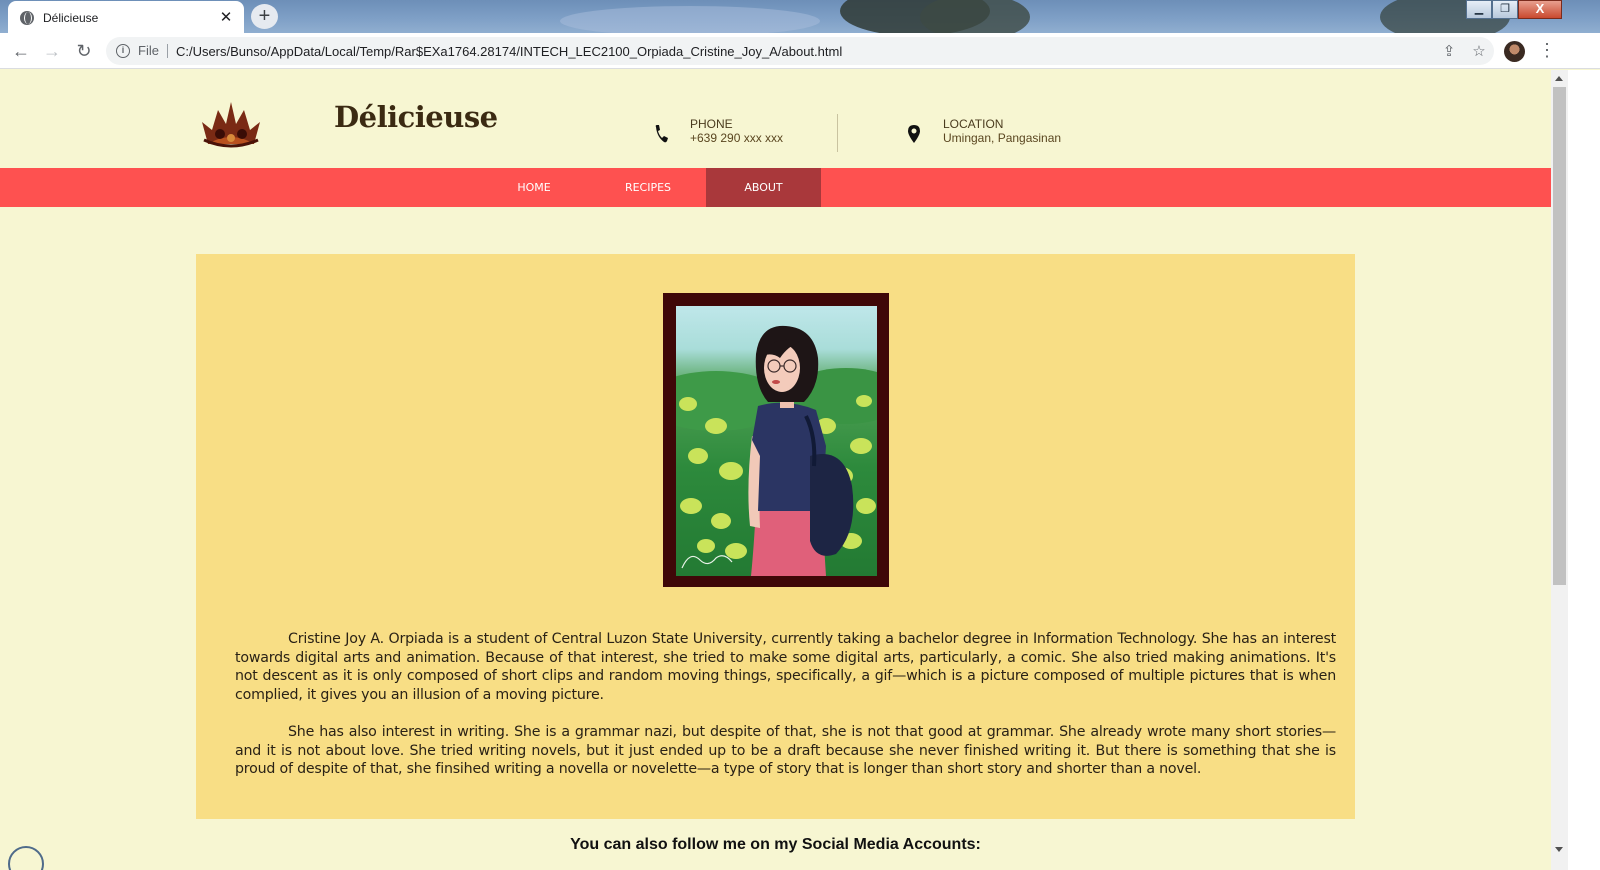 Image resolution: width=1600 pixels, height=870 pixels. Describe the element at coordinates (1584, 470) in the screenshot. I see `desktop-edge` at that location.